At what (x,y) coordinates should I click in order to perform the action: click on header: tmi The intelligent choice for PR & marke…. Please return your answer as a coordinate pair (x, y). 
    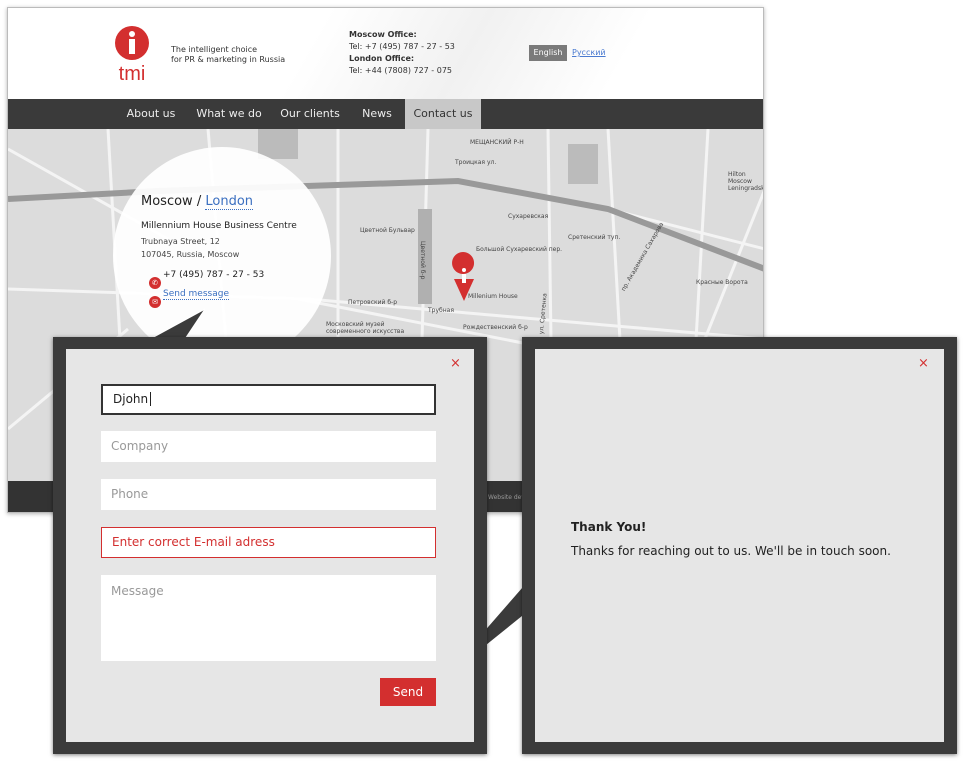
    Looking at the image, I should click on (385, 53).